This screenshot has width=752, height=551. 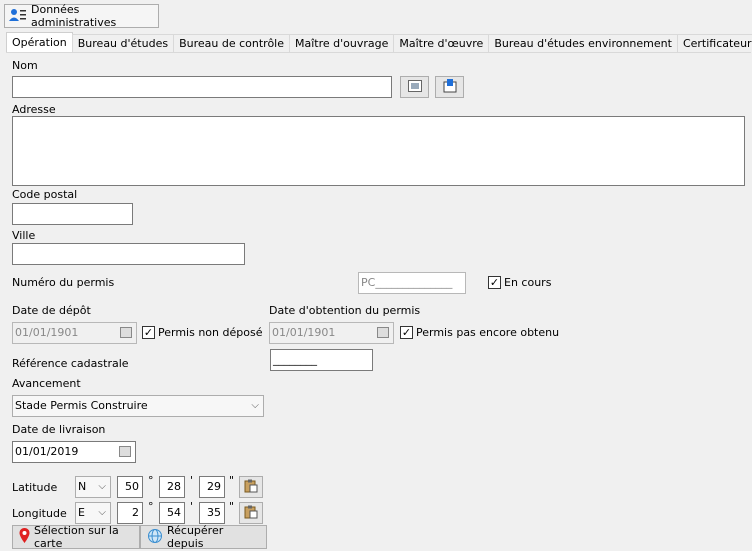 What do you see at coordinates (34, 109) in the screenshot?
I see `adresse-label: Adresse` at bounding box center [34, 109].